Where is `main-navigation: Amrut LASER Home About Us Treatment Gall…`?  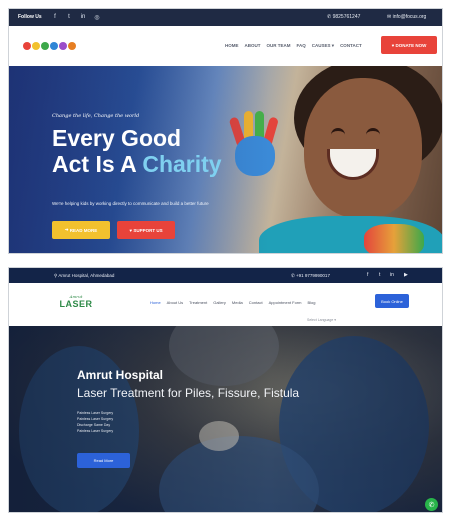 main-navigation: Amrut LASER Home About Us Treatment Gall… is located at coordinates (225, 304).